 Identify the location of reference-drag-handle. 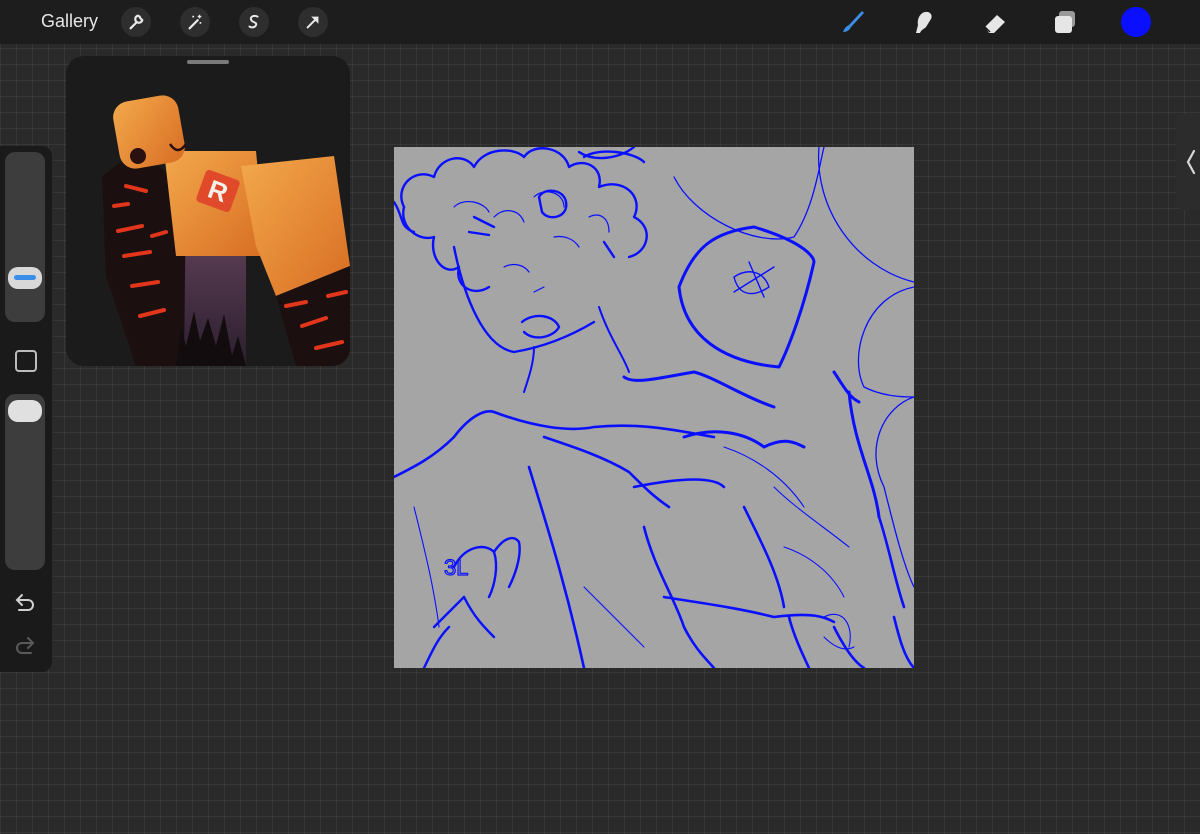
(208, 62).